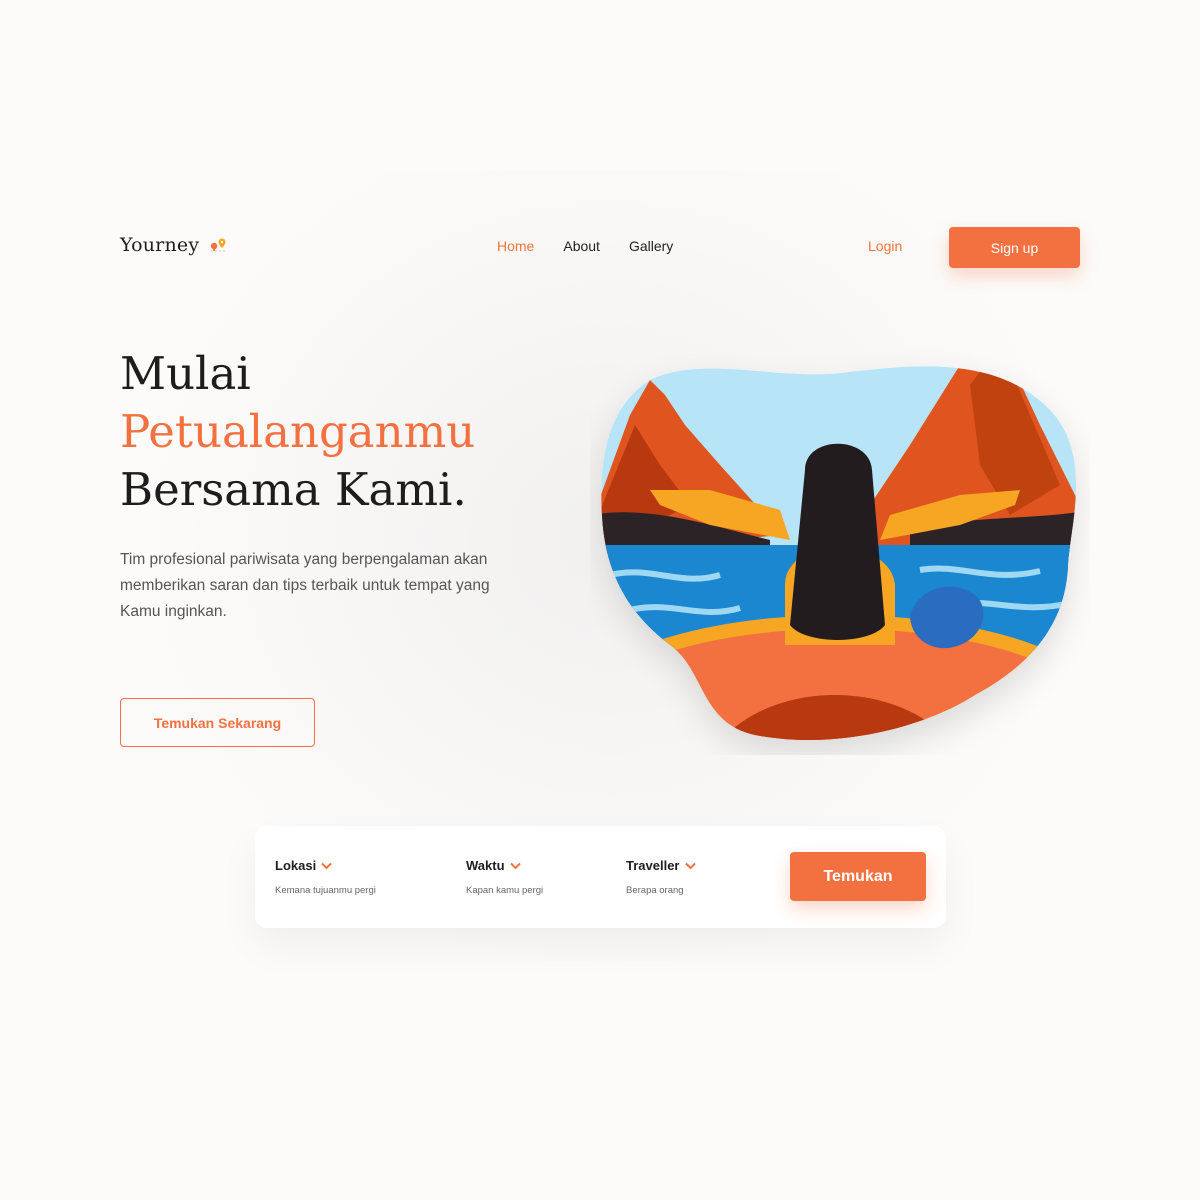  I want to click on brand-logo: Yourney, so click(174, 245).